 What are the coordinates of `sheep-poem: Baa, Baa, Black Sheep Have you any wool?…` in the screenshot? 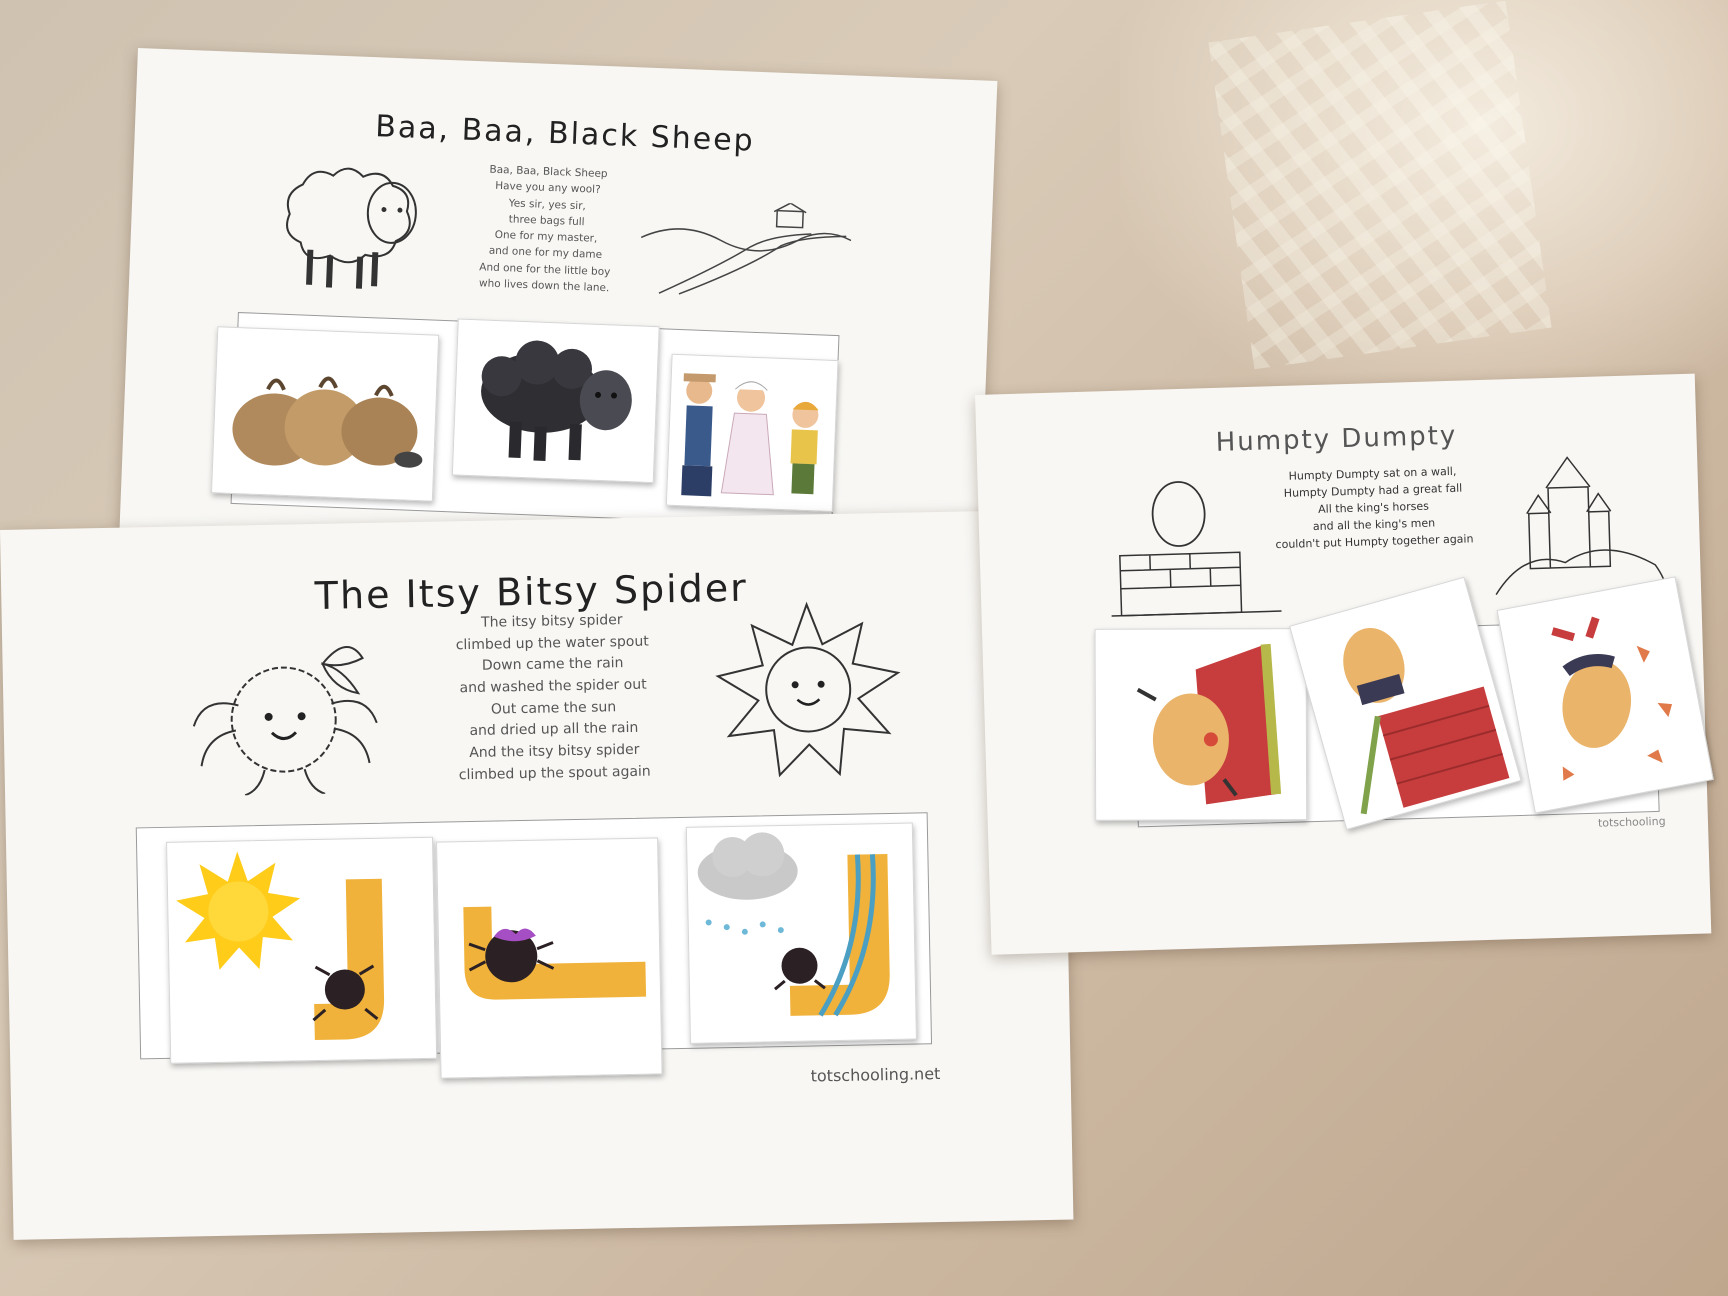 It's located at (546, 229).